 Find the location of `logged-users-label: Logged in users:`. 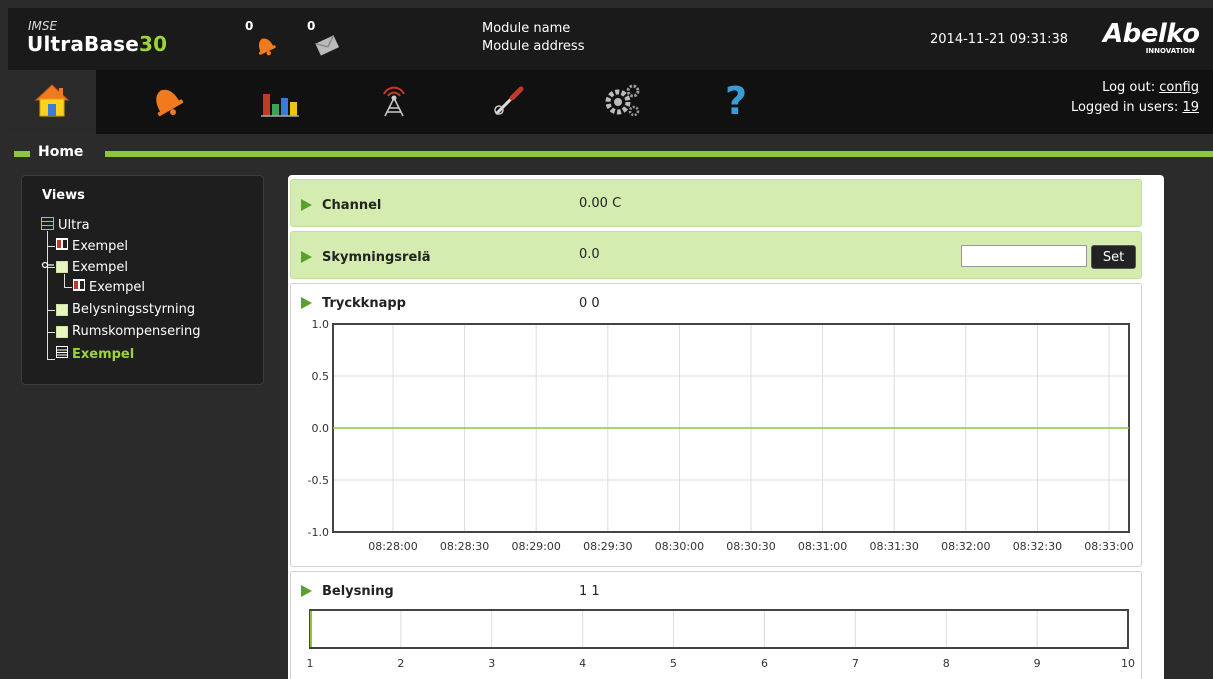

logged-users-label: Logged in users: is located at coordinates (1126, 107).